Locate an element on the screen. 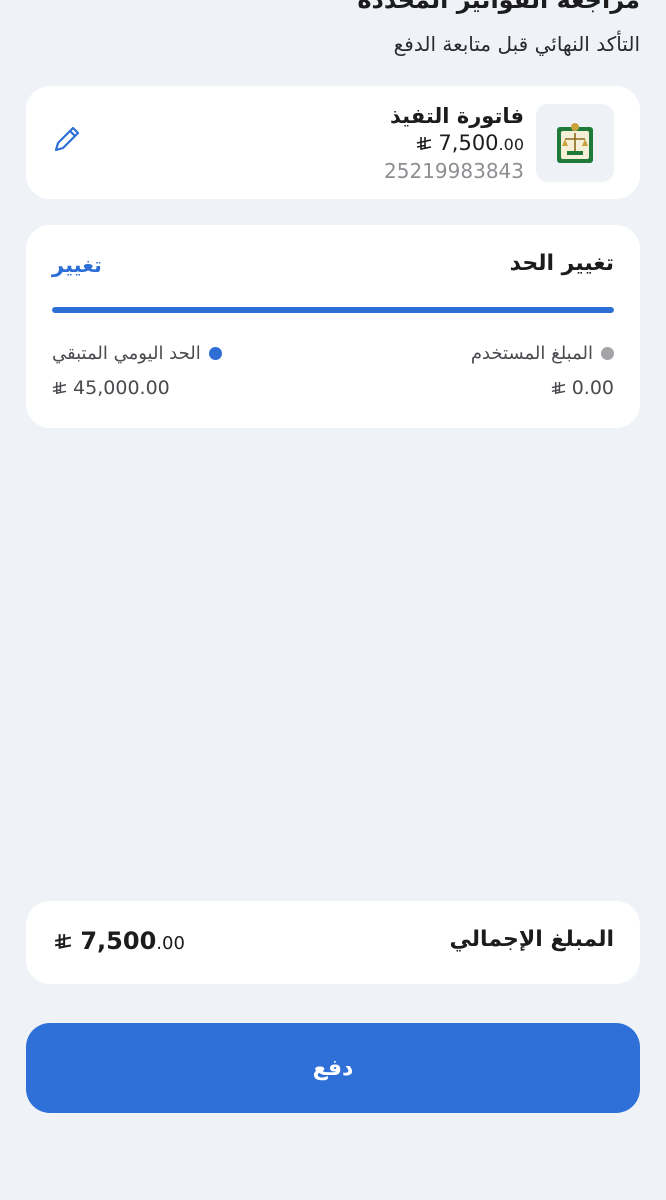 The image size is (666, 1200). edit-bill-button is located at coordinates (67, 139).